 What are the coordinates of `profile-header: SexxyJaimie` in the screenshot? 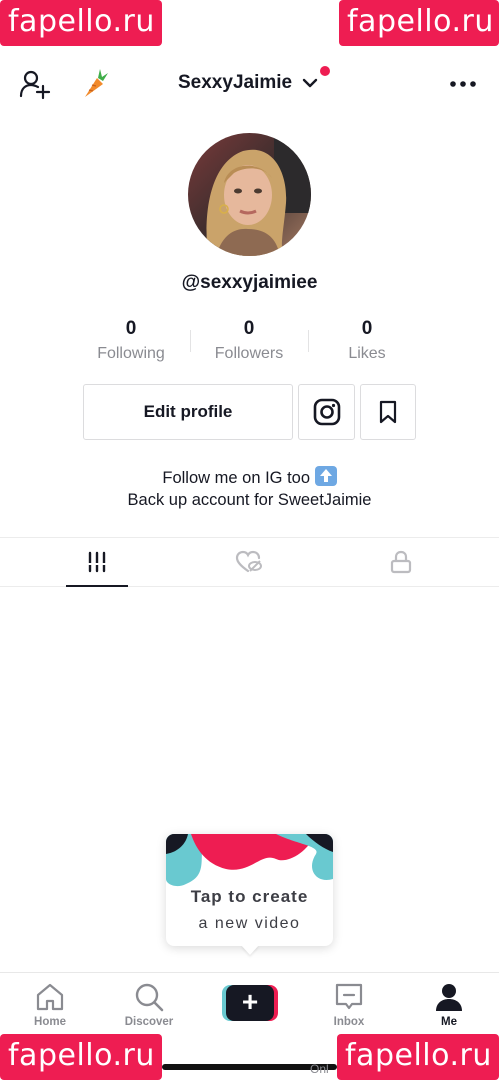 It's located at (249, 85).